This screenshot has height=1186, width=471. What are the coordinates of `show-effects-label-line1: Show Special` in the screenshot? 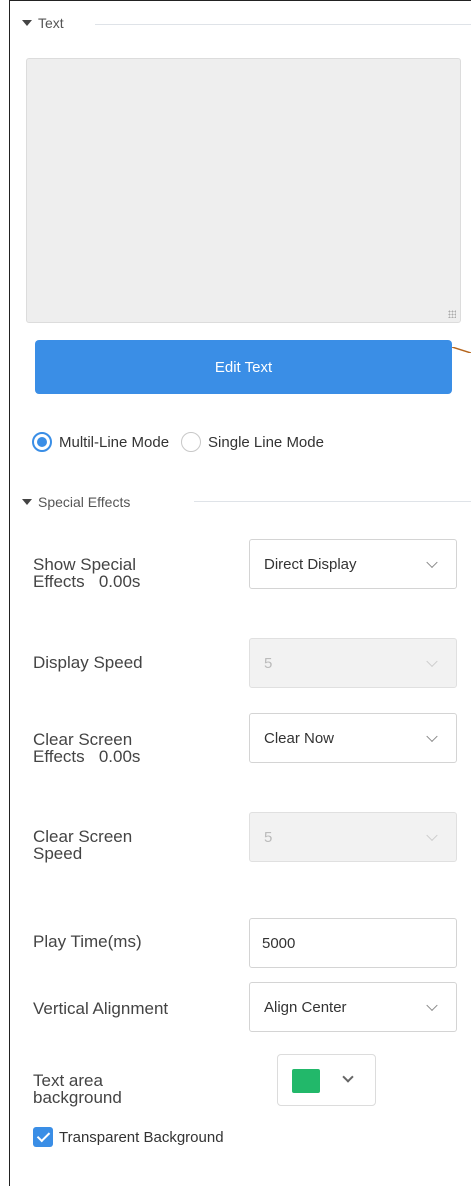 It's located at (85, 564).